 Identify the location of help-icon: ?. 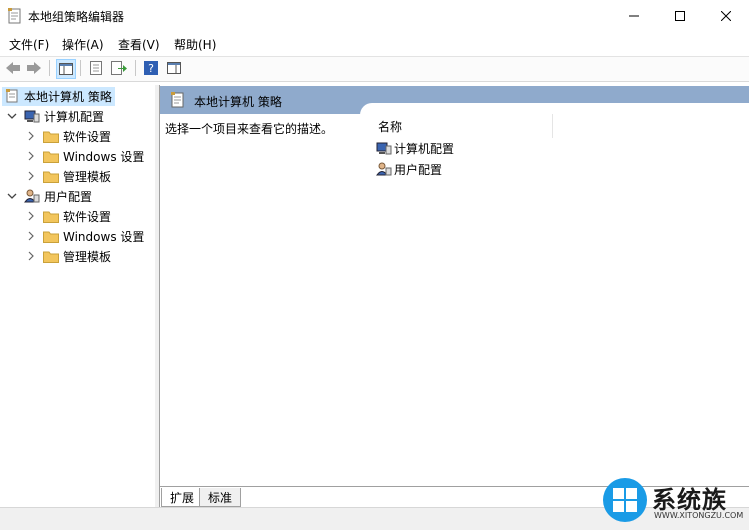
(151, 68).